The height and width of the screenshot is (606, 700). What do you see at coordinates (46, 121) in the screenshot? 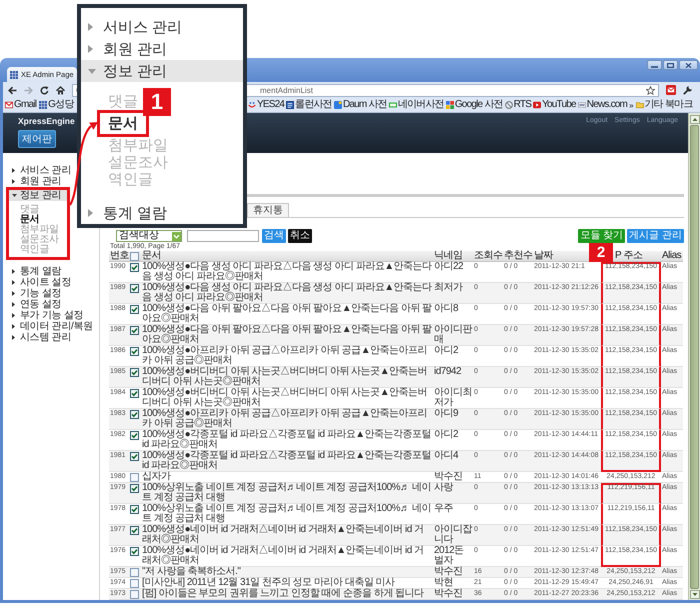
I see `logo-text: XpressEngine` at bounding box center [46, 121].